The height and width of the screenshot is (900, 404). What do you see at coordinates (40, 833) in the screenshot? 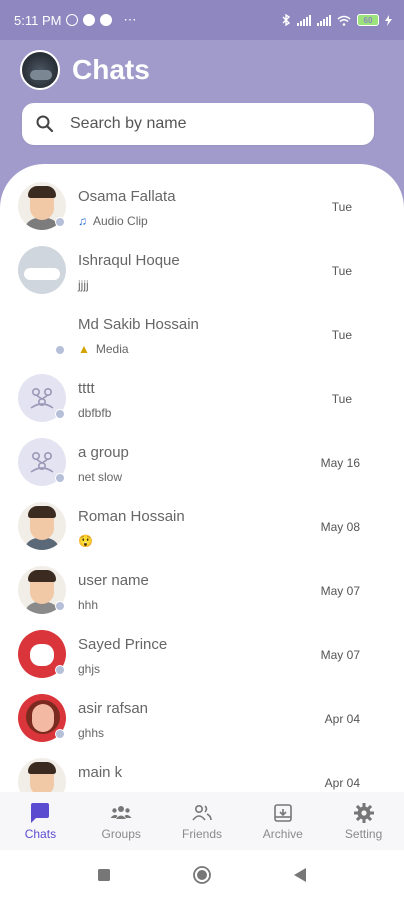
I see `nav-label: Chats` at bounding box center [40, 833].